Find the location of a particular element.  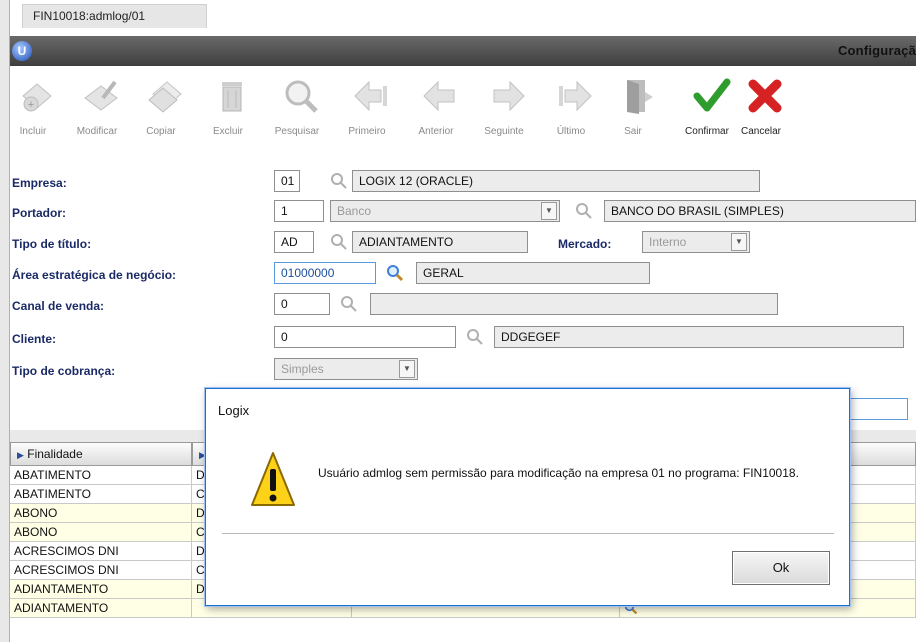

label-empresa: Empresa: is located at coordinates (39, 183).